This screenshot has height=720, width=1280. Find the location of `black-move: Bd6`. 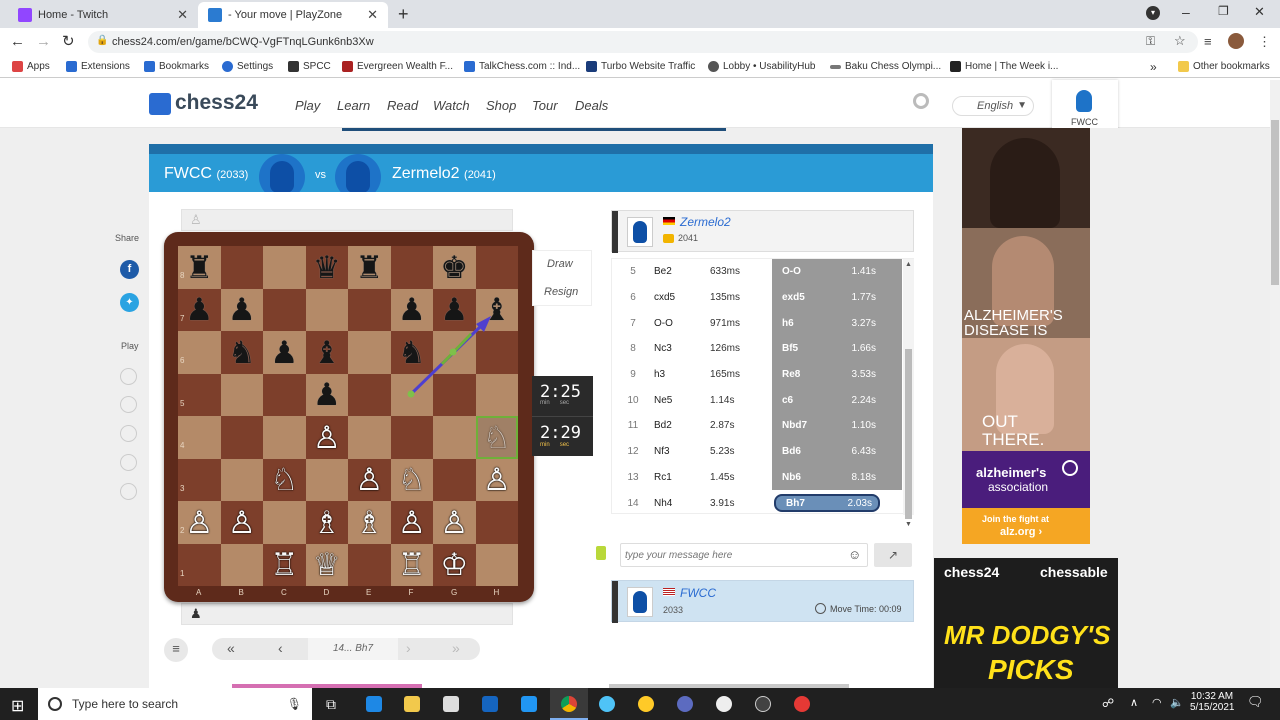

black-move: Bd6 is located at coordinates (791, 451).